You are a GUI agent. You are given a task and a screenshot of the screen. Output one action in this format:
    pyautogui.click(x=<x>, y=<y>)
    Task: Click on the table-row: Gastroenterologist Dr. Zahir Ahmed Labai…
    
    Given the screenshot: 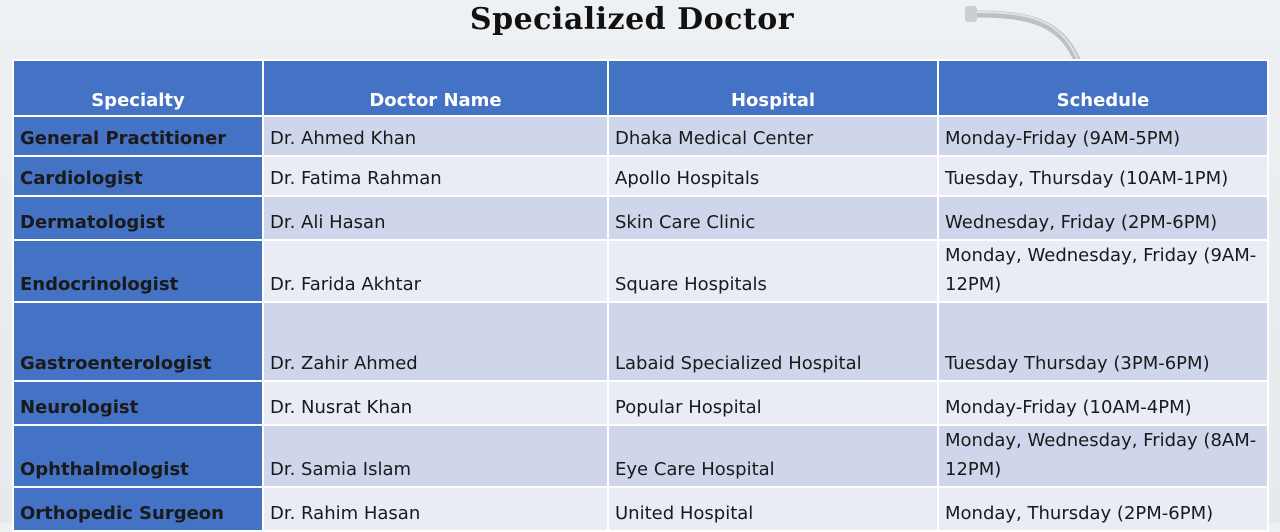 What is the action you would take?
    pyautogui.click(x=640, y=341)
    